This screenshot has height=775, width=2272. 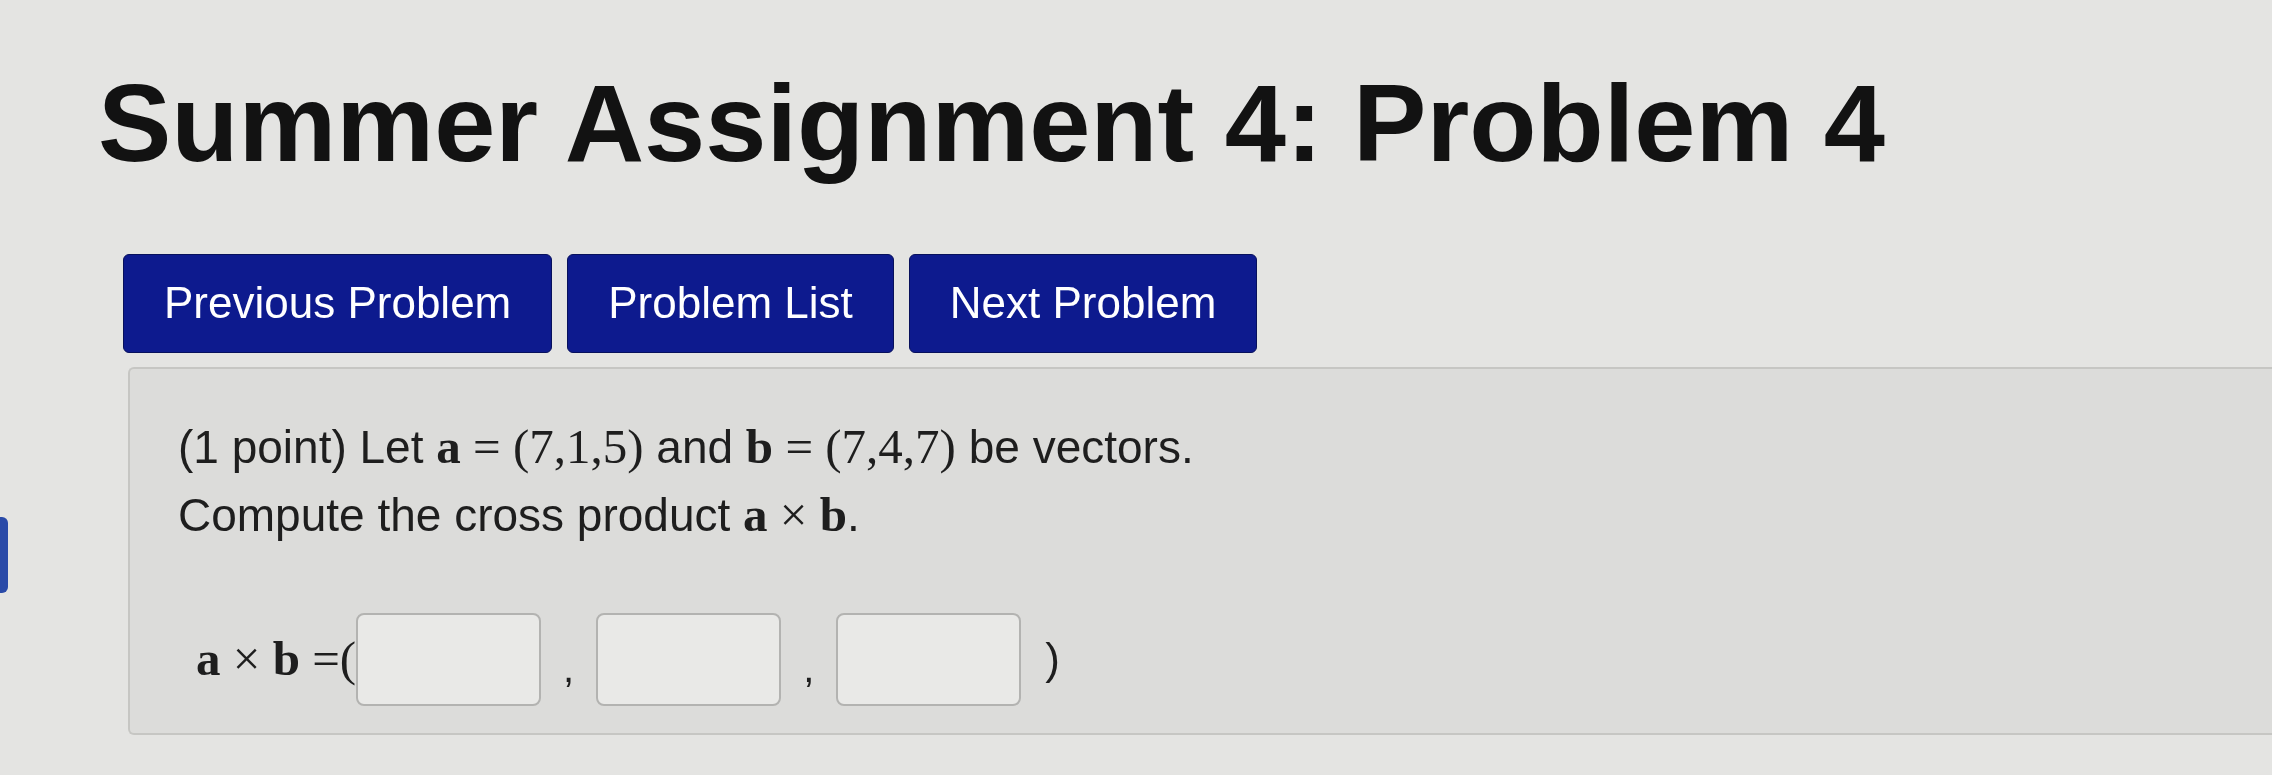 I want to click on page-title: Summer Assignment 4: Problem 4, so click(x=991, y=123).